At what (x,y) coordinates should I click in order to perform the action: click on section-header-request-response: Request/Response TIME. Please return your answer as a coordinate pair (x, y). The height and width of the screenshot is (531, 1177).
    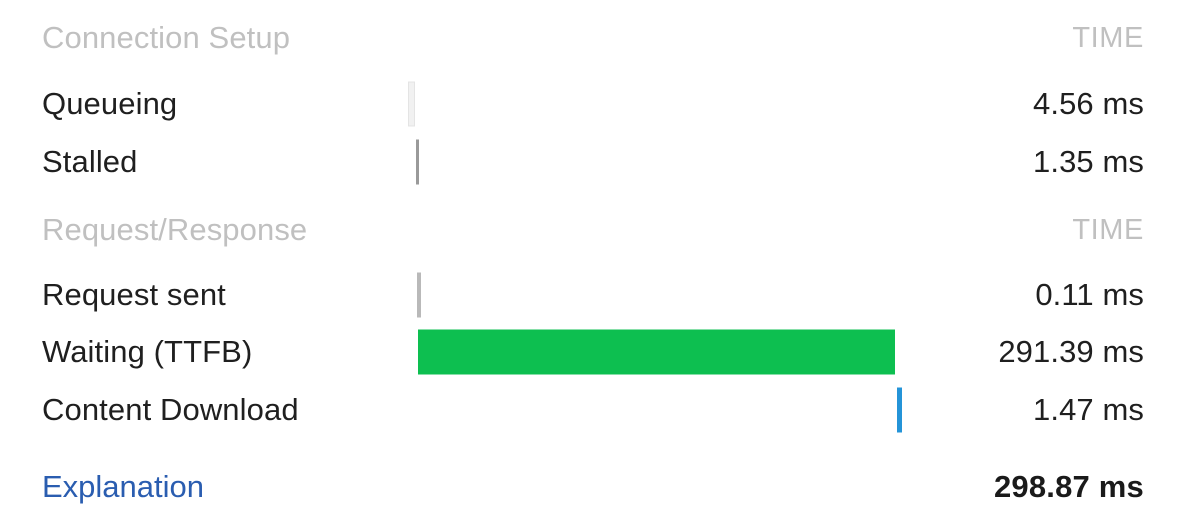
    Looking at the image, I should click on (588, 230).